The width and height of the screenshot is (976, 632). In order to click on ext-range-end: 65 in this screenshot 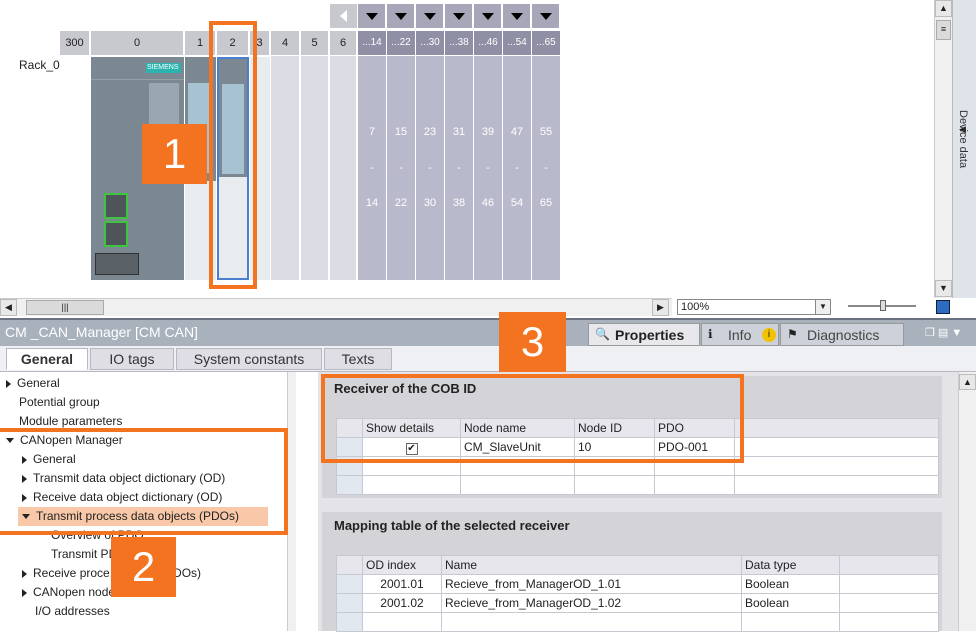, I will do `click(546, 203)`.